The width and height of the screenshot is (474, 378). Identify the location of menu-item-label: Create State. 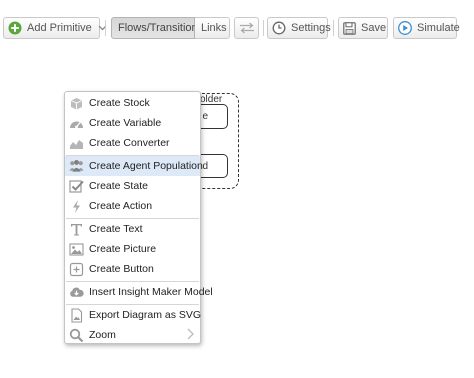
(118, 186).